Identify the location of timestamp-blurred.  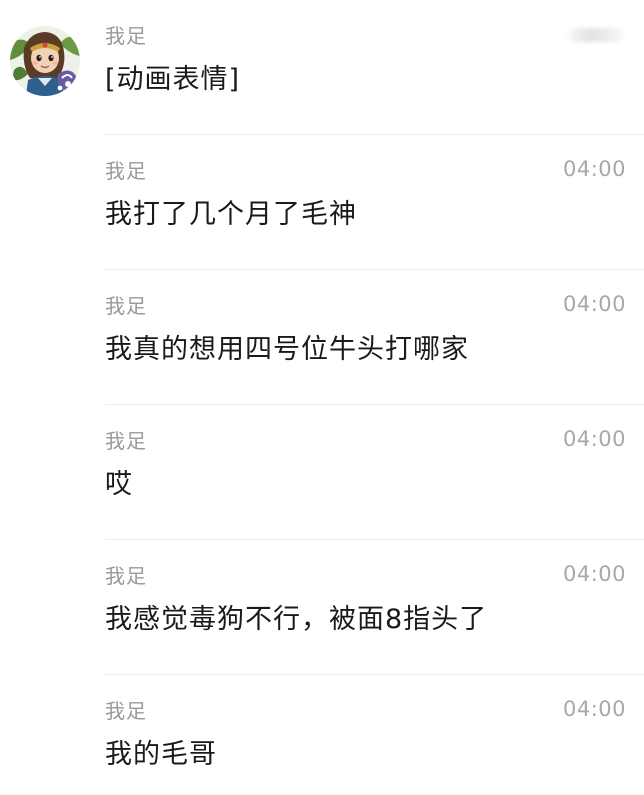
(596, 35).